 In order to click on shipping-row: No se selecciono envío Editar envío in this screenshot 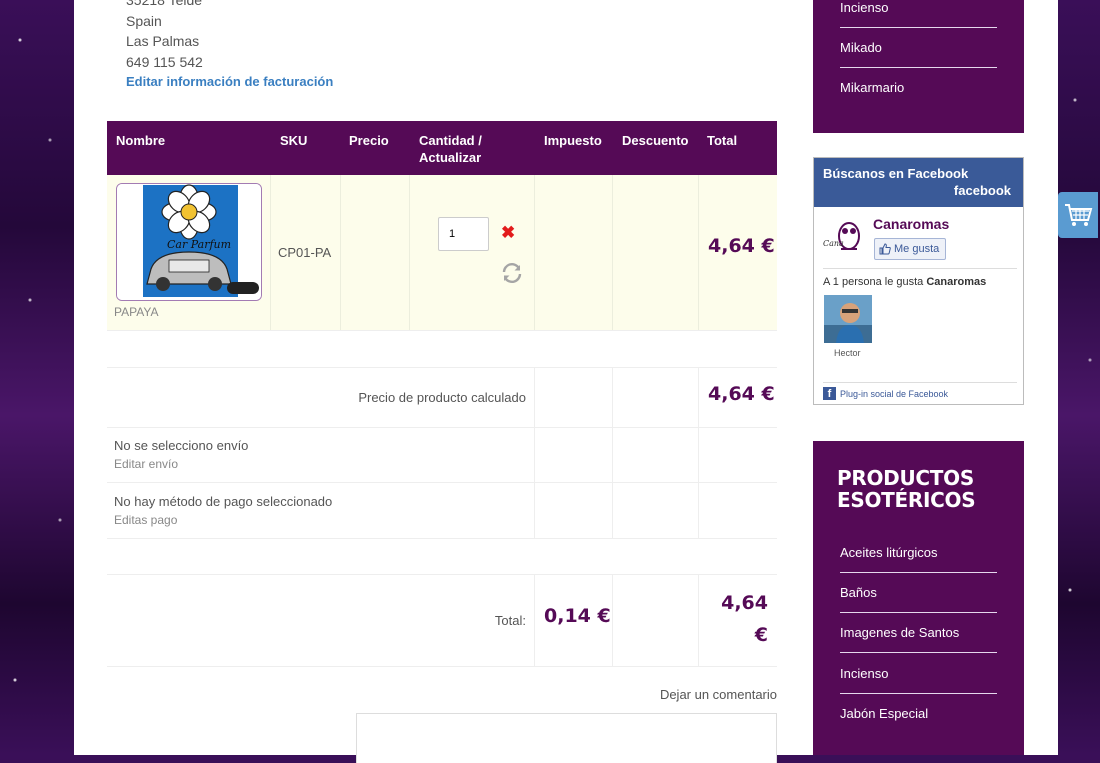, I will do `click(442, 455)`.